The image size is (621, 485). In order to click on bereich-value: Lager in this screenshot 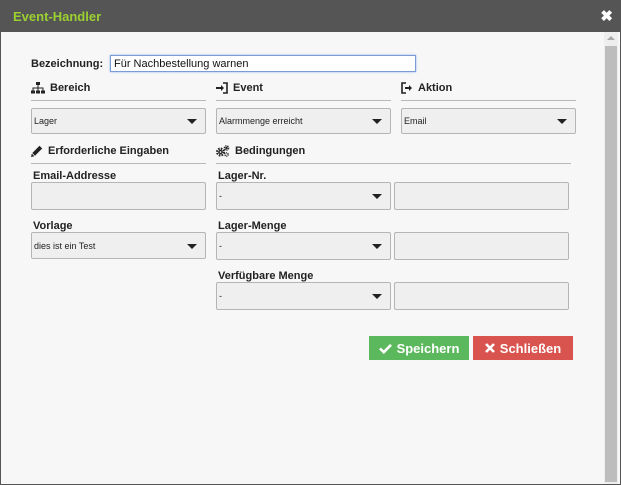, I will do `click(46, 121)`.